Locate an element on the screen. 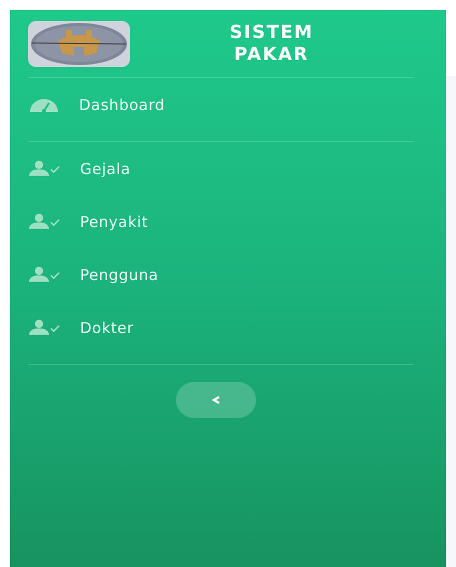  gauge-icon is located at coordinates (44, 104).